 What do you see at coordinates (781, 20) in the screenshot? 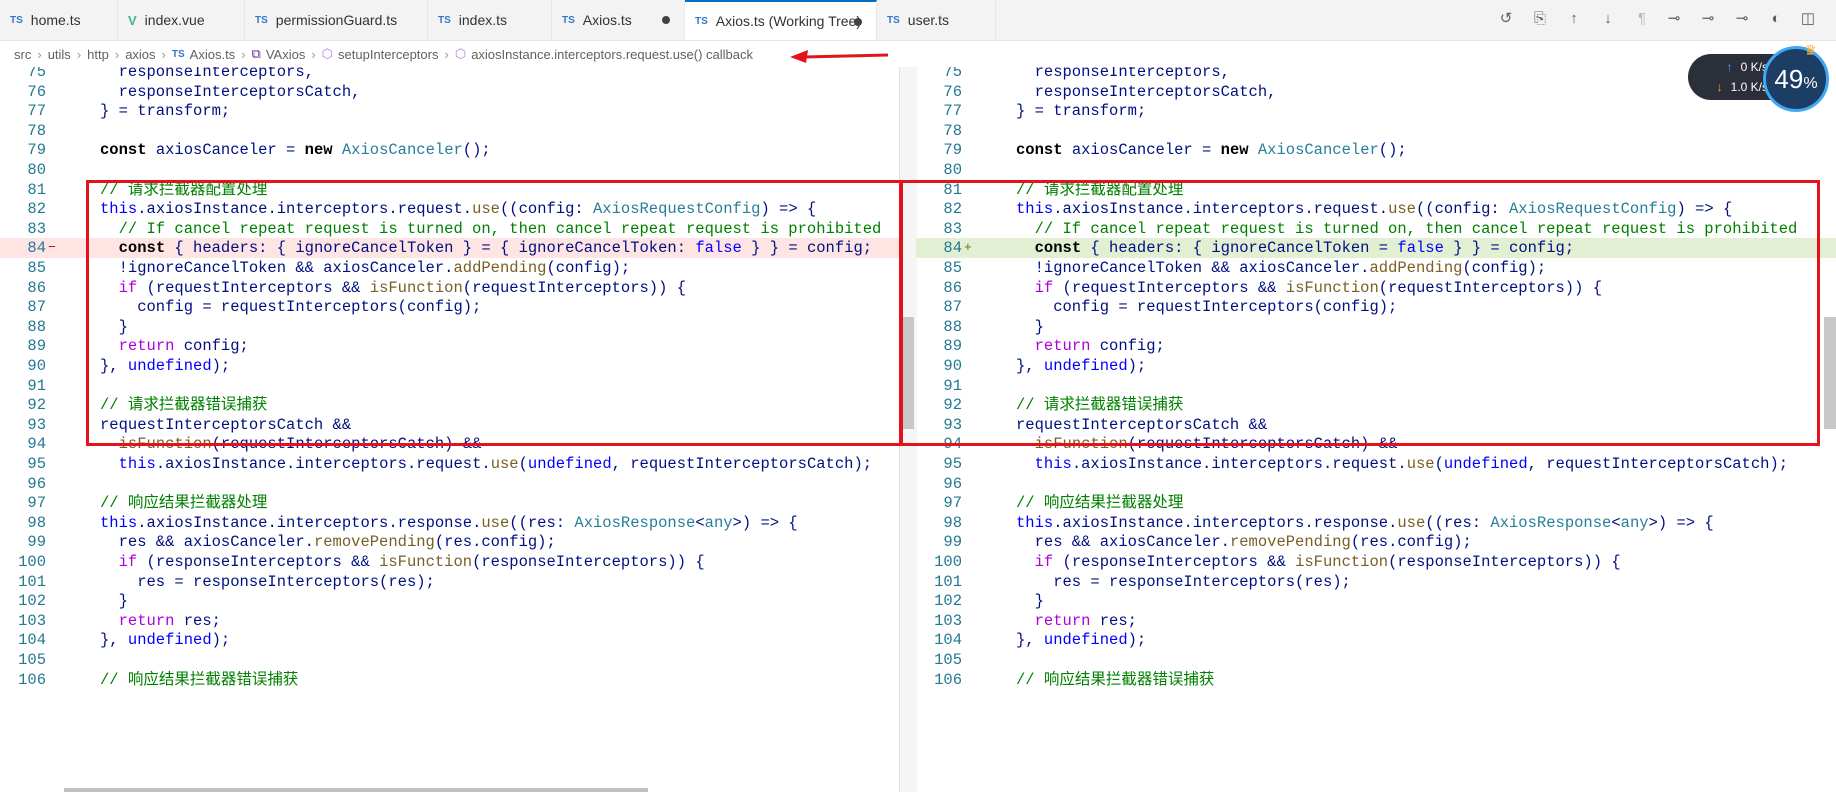
I see `tab-axios-ts-working-tree: TS Axios.ts (Working Tree)` at bounding box center [781, 20].